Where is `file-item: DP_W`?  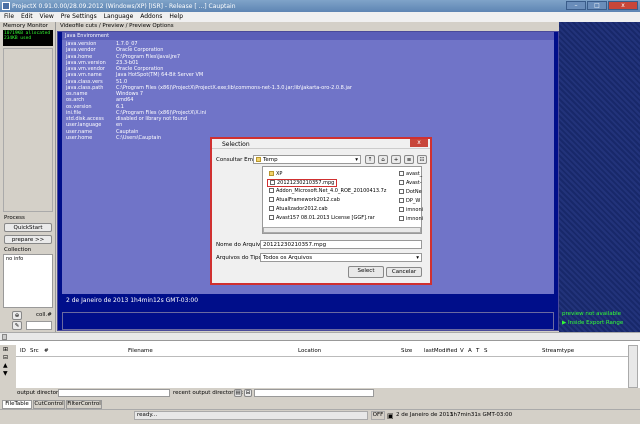
file-item: DP_W is located at coordinates (409, 201).